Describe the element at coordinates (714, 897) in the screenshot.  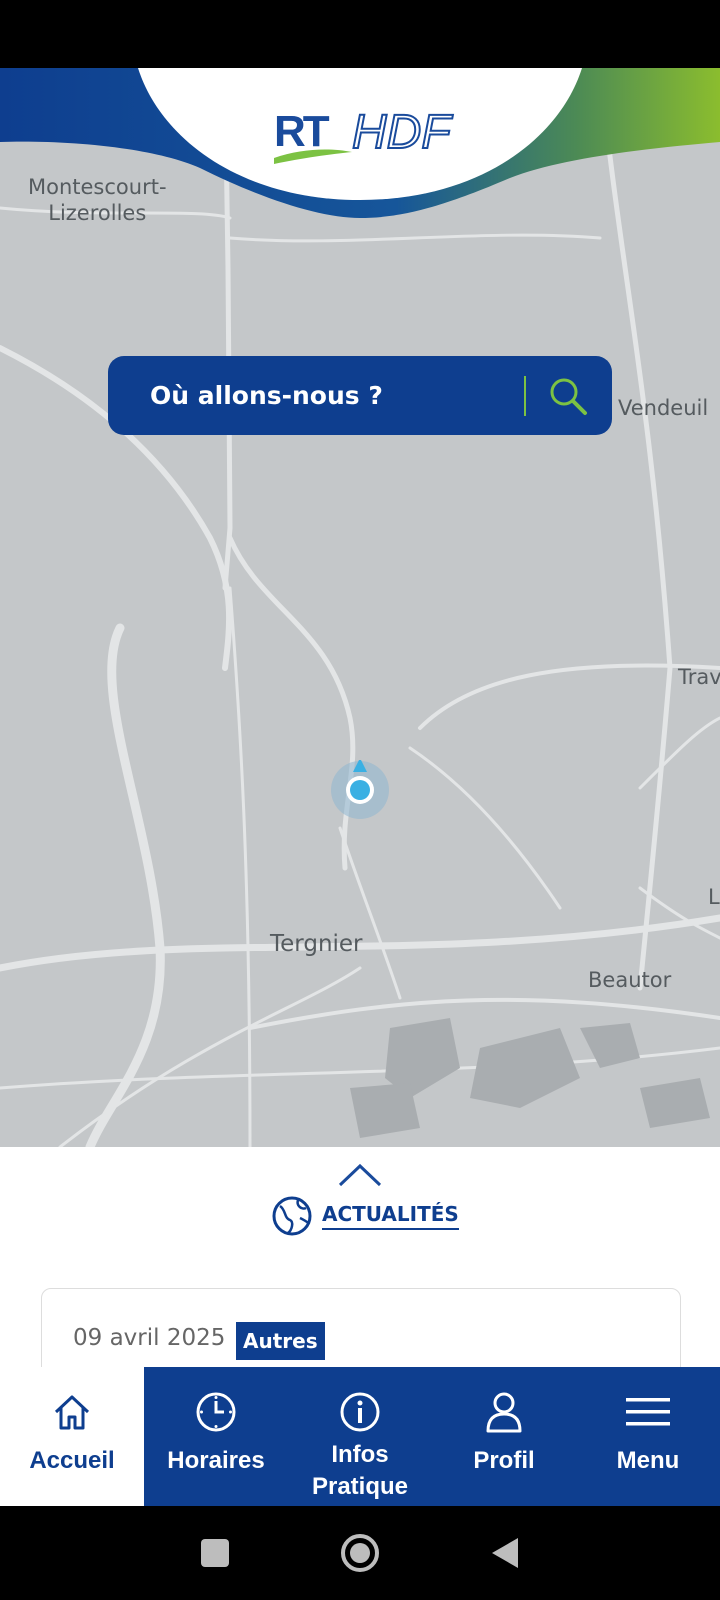
I see `map-label-l: L` at that location.